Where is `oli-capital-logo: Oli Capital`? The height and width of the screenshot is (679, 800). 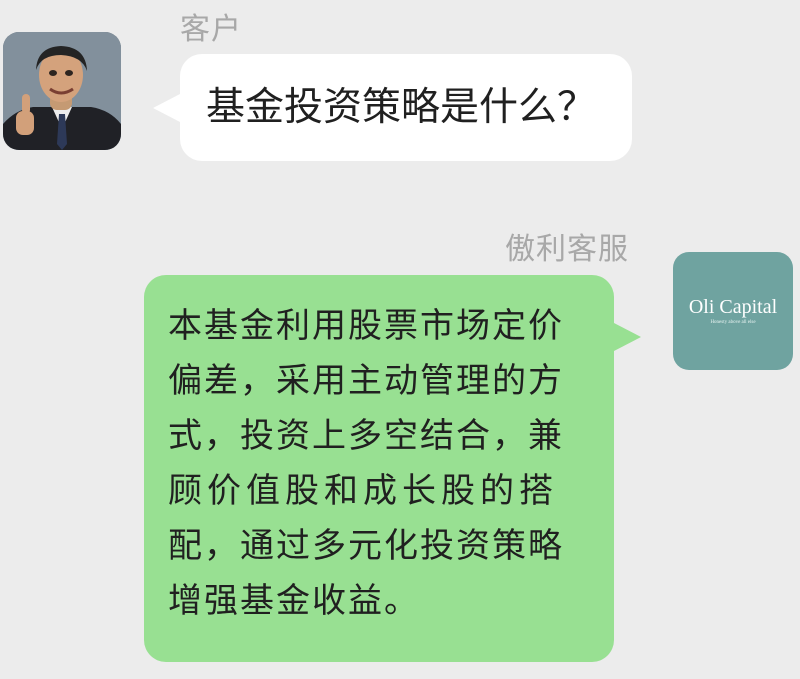 oli-capital-logo: Oli Capital is located at coordinates (733, 307).